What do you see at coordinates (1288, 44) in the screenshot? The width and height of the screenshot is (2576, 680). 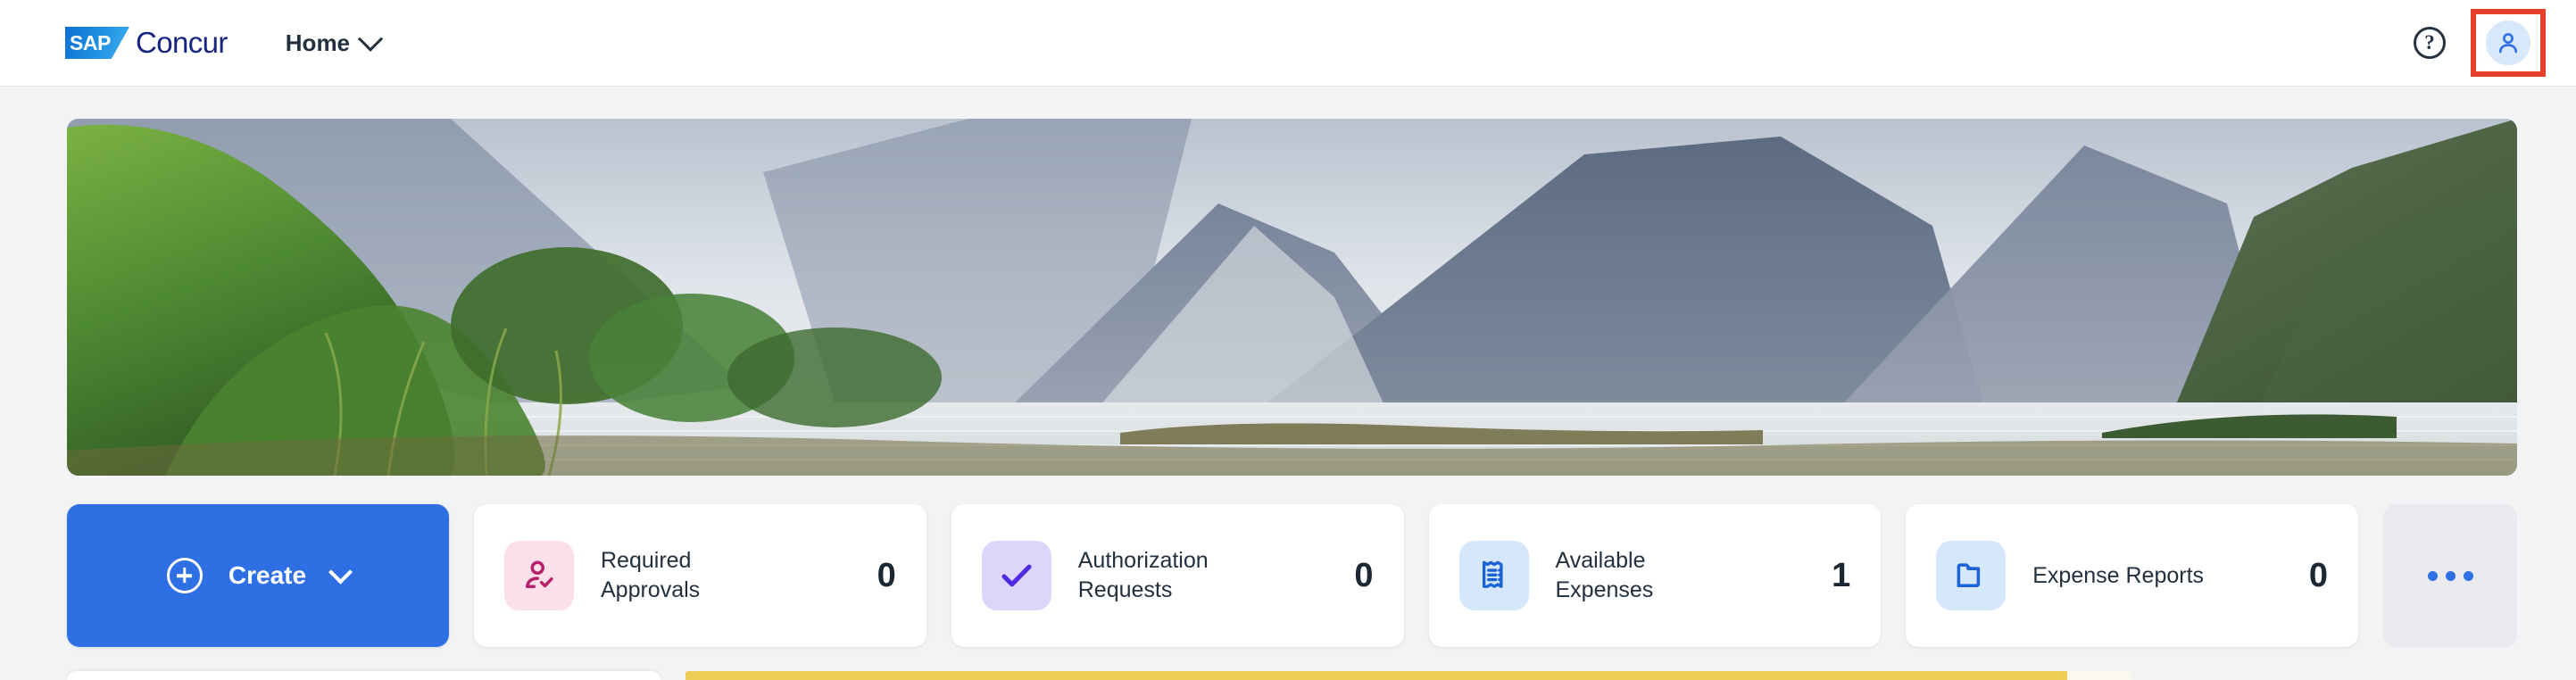 I see `top-header-bar: SAP Concur Home ?` at bounding box center [1288, 44].